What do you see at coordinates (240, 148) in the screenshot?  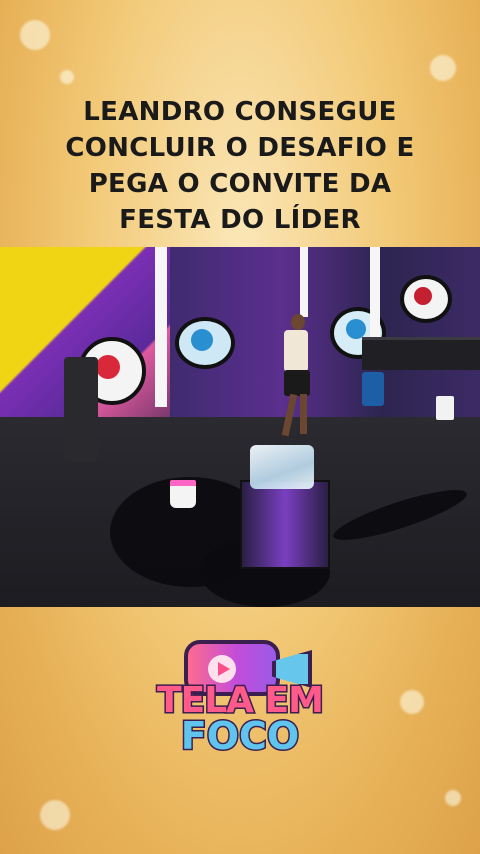 I see `headline-line: CONCLUIR O DESAFIO E` at bounding box center [240, 148].